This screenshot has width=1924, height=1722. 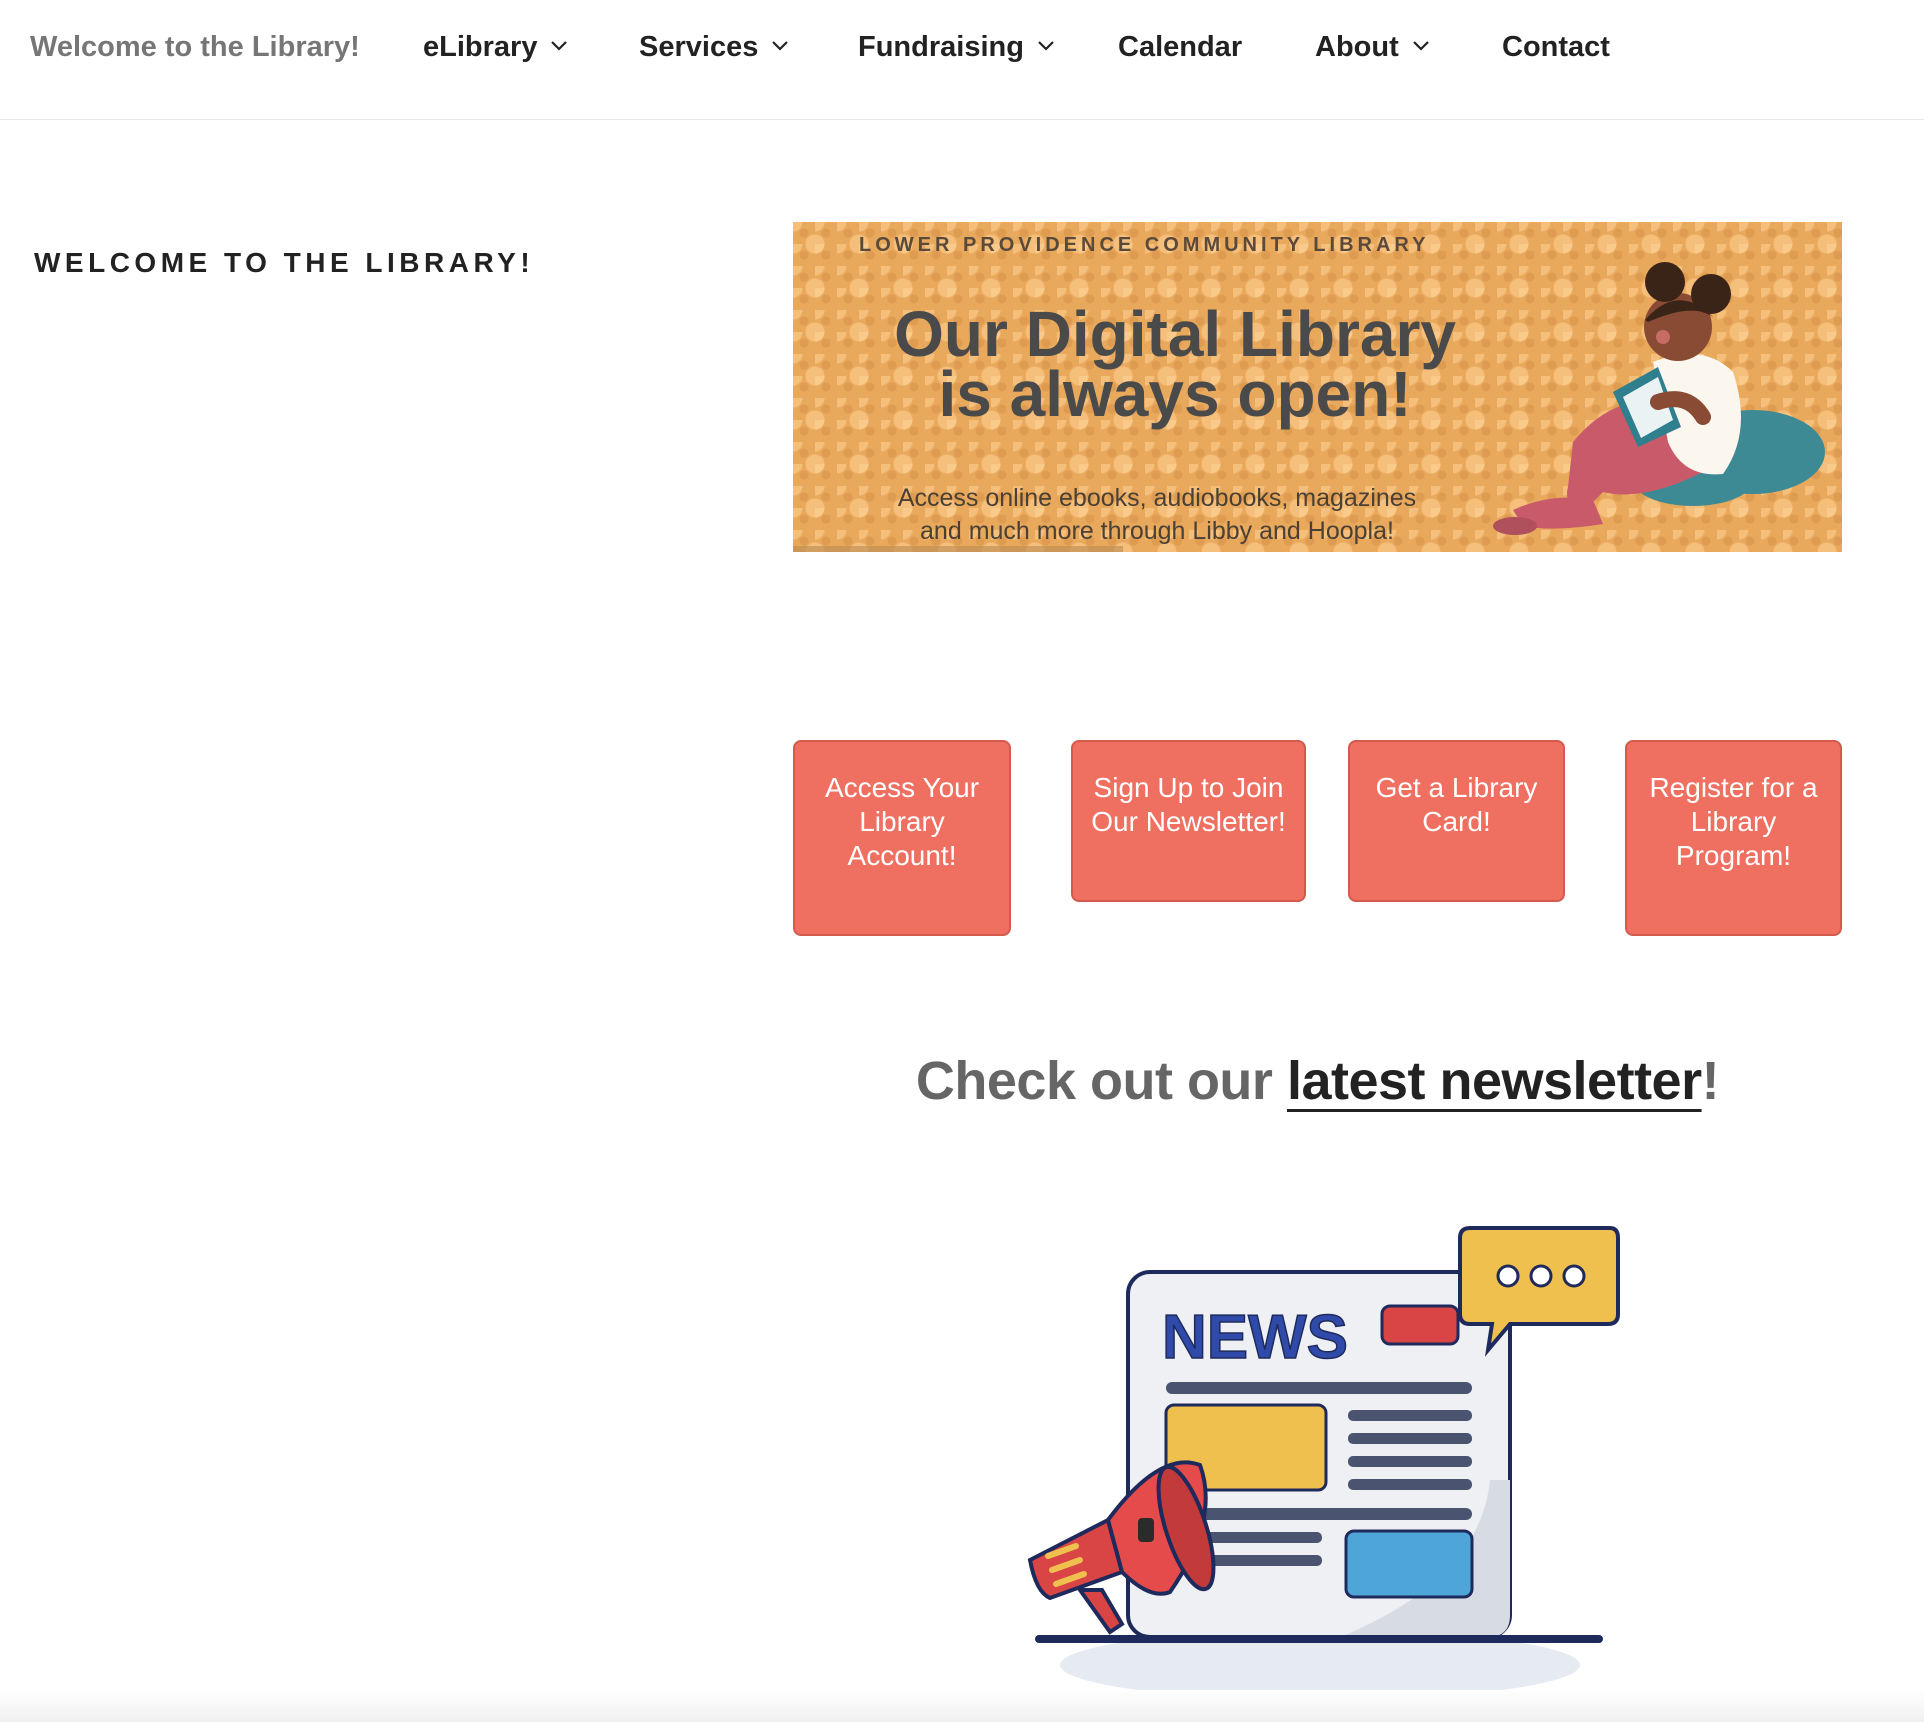 What do you see at coordinates (480, 47) in the screenshot?
I see `nav-item-label: eLibrary` at bounding box center [480, 47].